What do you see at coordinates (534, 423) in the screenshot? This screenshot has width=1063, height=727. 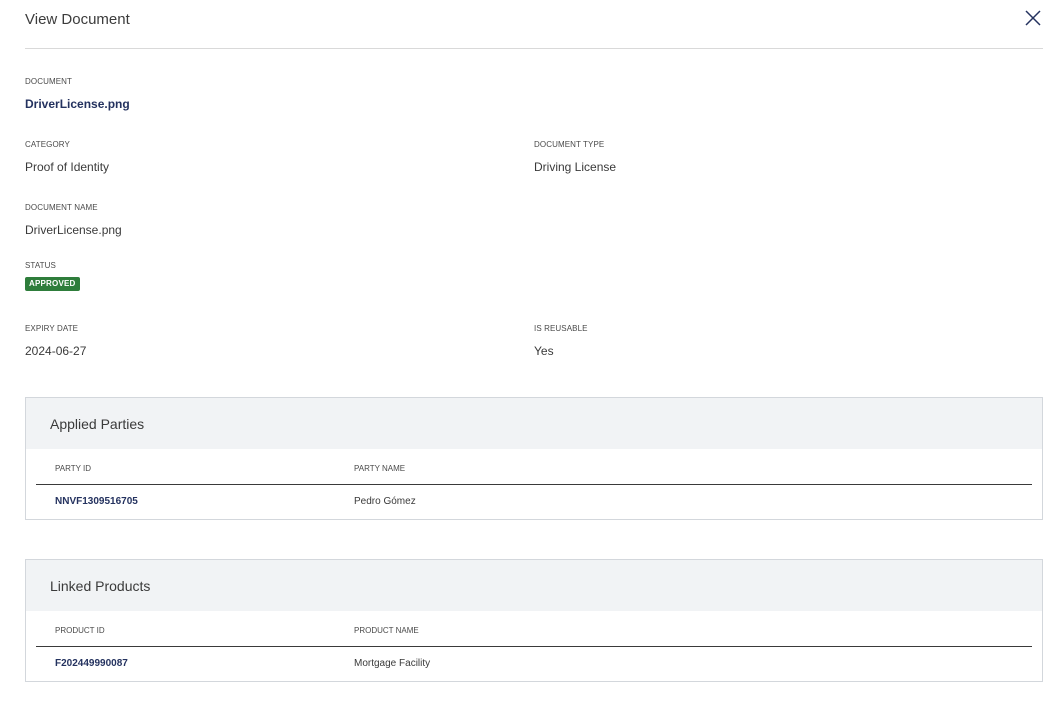 I see `applied-parties-header: Applied Parties` at bounding box center [534, 423].